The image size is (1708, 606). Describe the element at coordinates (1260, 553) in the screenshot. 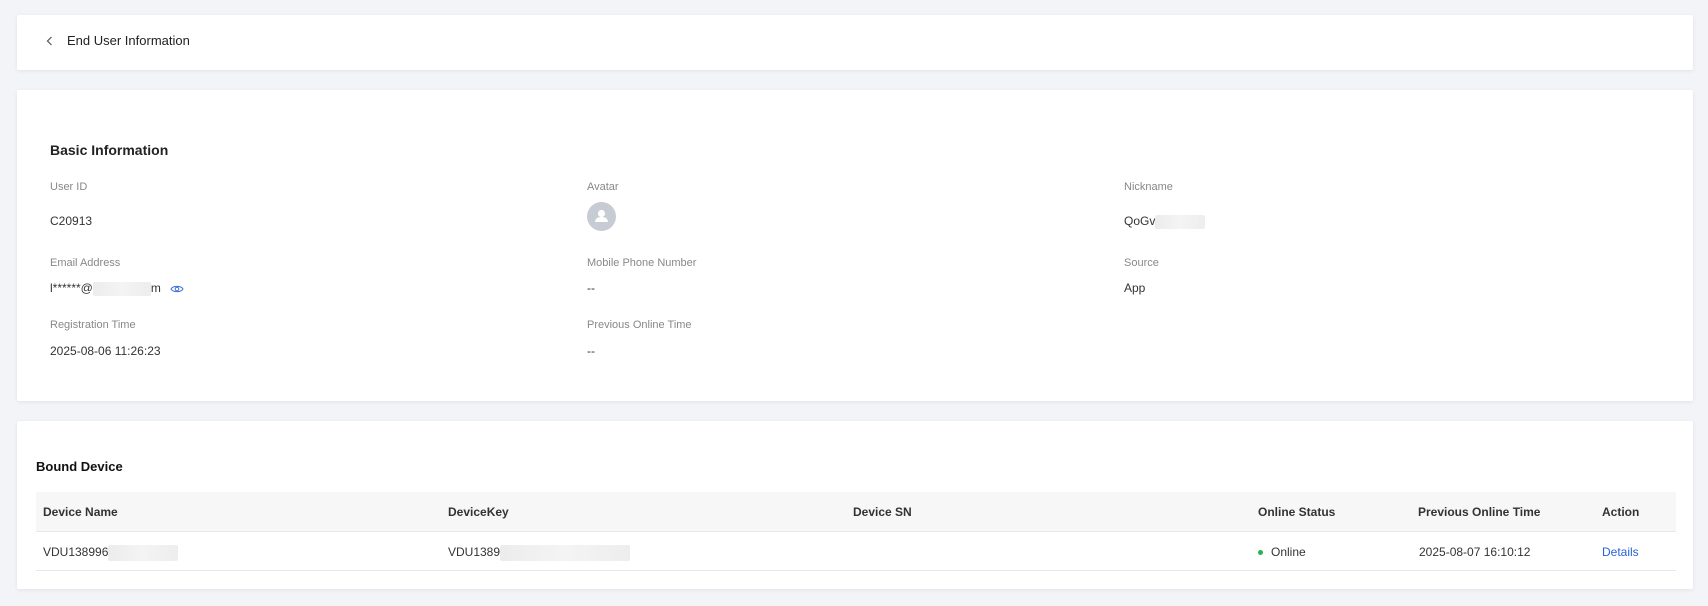

I see `online-status-dot` at that location.